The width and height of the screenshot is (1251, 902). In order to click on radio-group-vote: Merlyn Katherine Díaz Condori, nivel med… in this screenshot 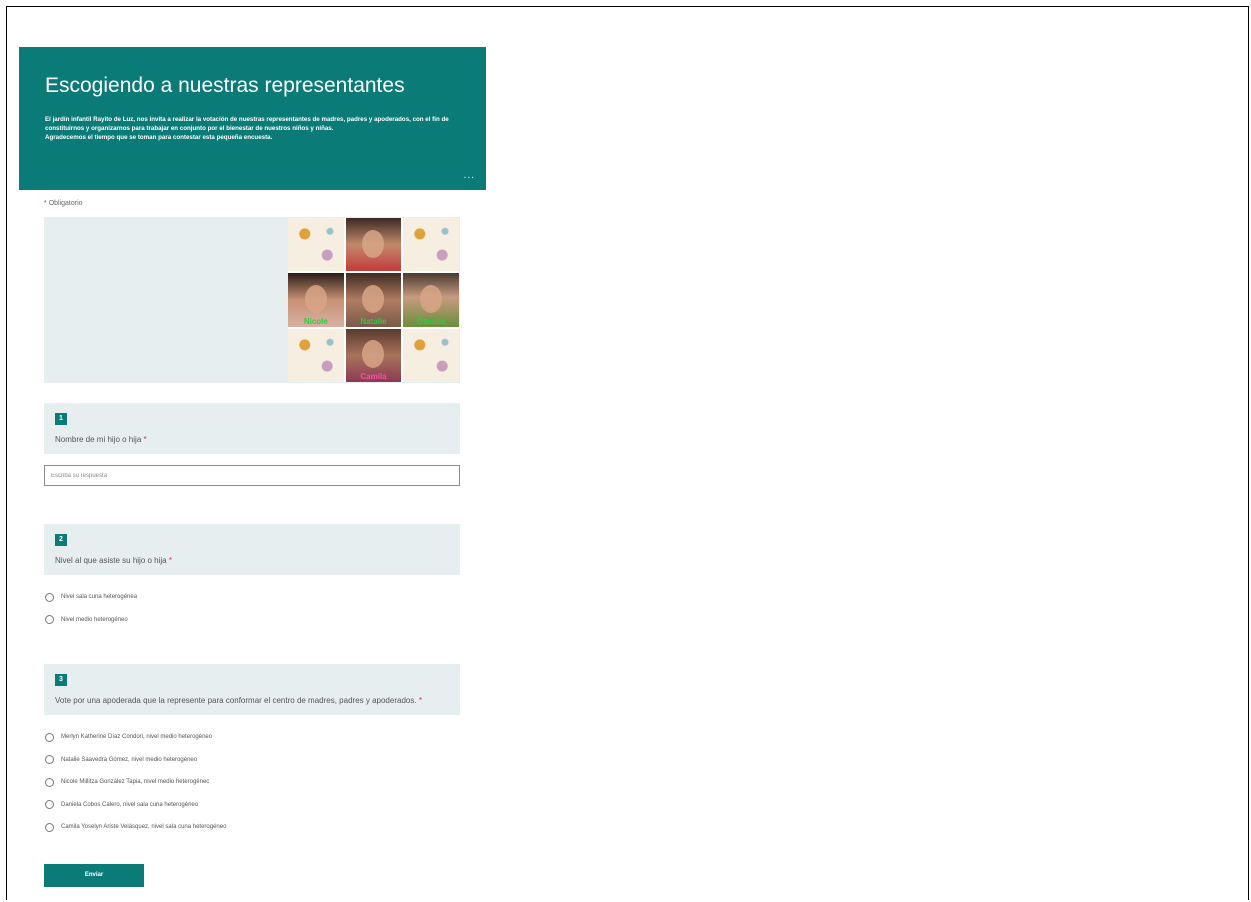, I will do `click(252, 782)`.